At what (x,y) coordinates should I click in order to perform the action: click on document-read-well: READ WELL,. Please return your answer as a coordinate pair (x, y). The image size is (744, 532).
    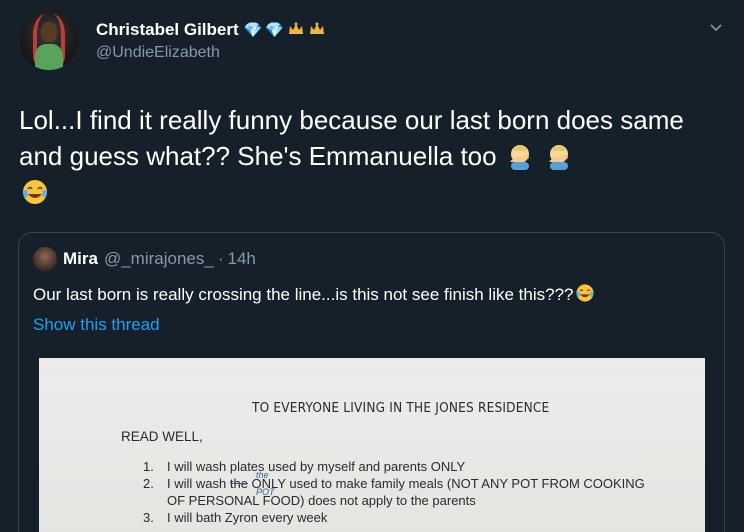
    Looking at the image, I should click on (162, 436).